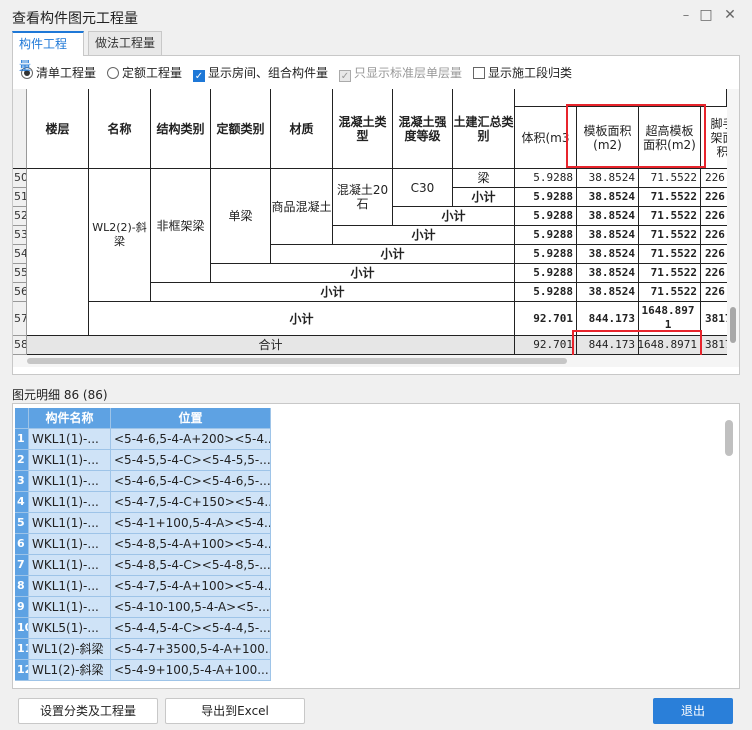 This screenshot has width=752, height=730. Describe the element at coordinates (400, 73) in the screenshot. I see `option-standard-floor-only: ✓ 只显示标准层单层量` at that location.